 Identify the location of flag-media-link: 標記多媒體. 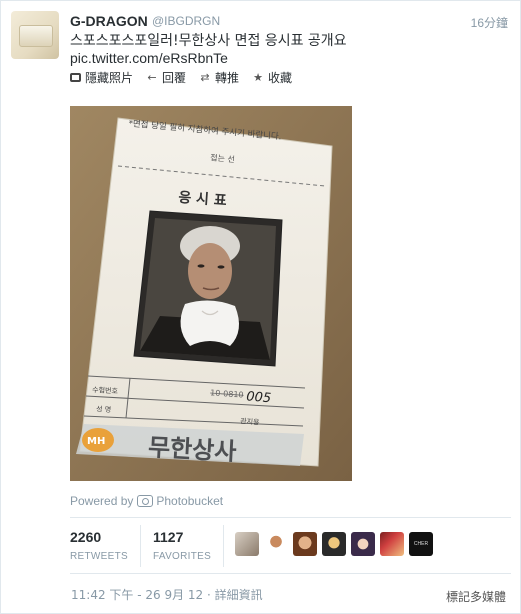
(476, 596).